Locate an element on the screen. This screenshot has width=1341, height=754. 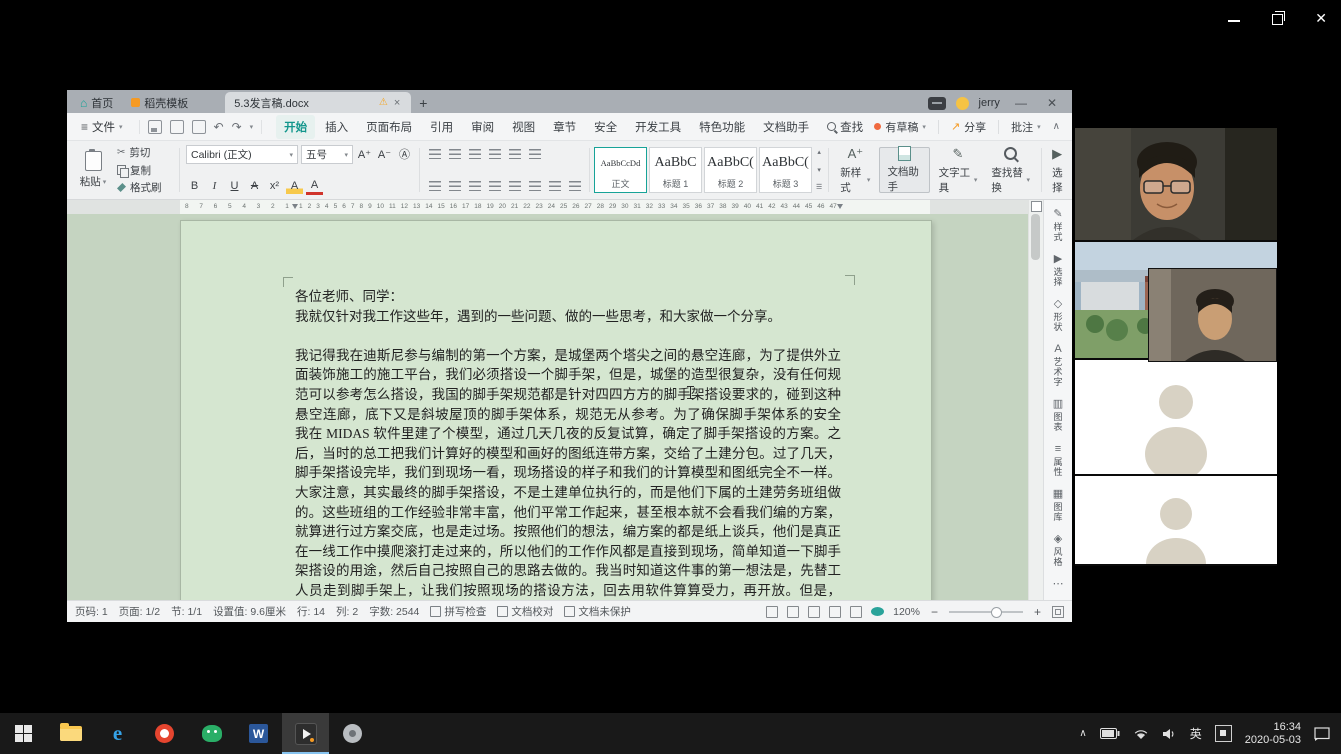
zoom-slider-knob is located at coordinates (996, 612).